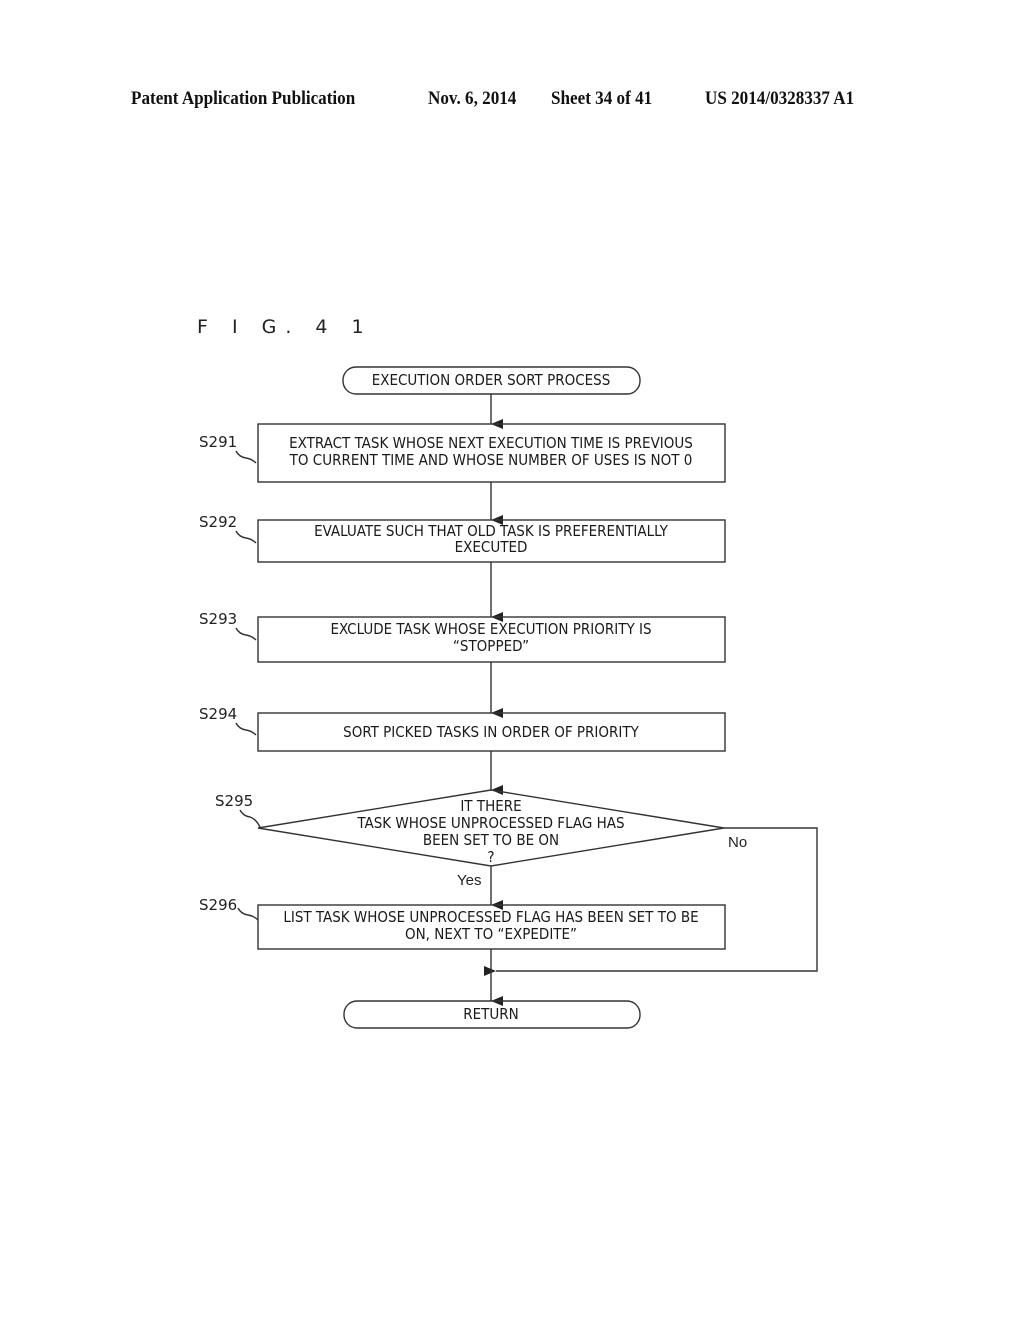 The height and width of the screenshot is (1320, 1024). I want to click on step-s292-line-2: EXECUTED, so click(491, 547).